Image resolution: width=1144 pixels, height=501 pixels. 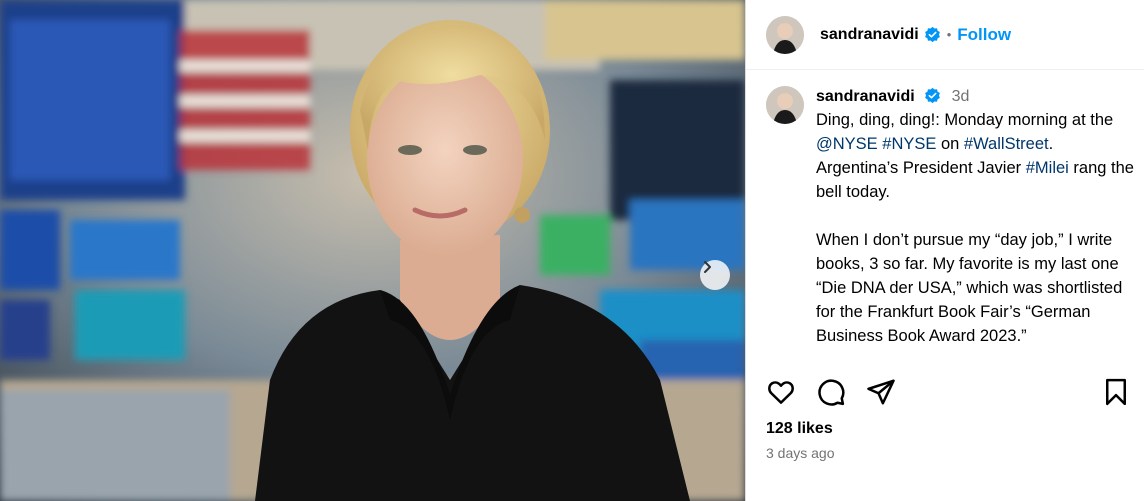 What do you see at coordinates (965, 120) in the screenshot?
I see `caption-text-segment: Ding, ding, ding!: Monday morning at the` at bounding box center [965, 120].